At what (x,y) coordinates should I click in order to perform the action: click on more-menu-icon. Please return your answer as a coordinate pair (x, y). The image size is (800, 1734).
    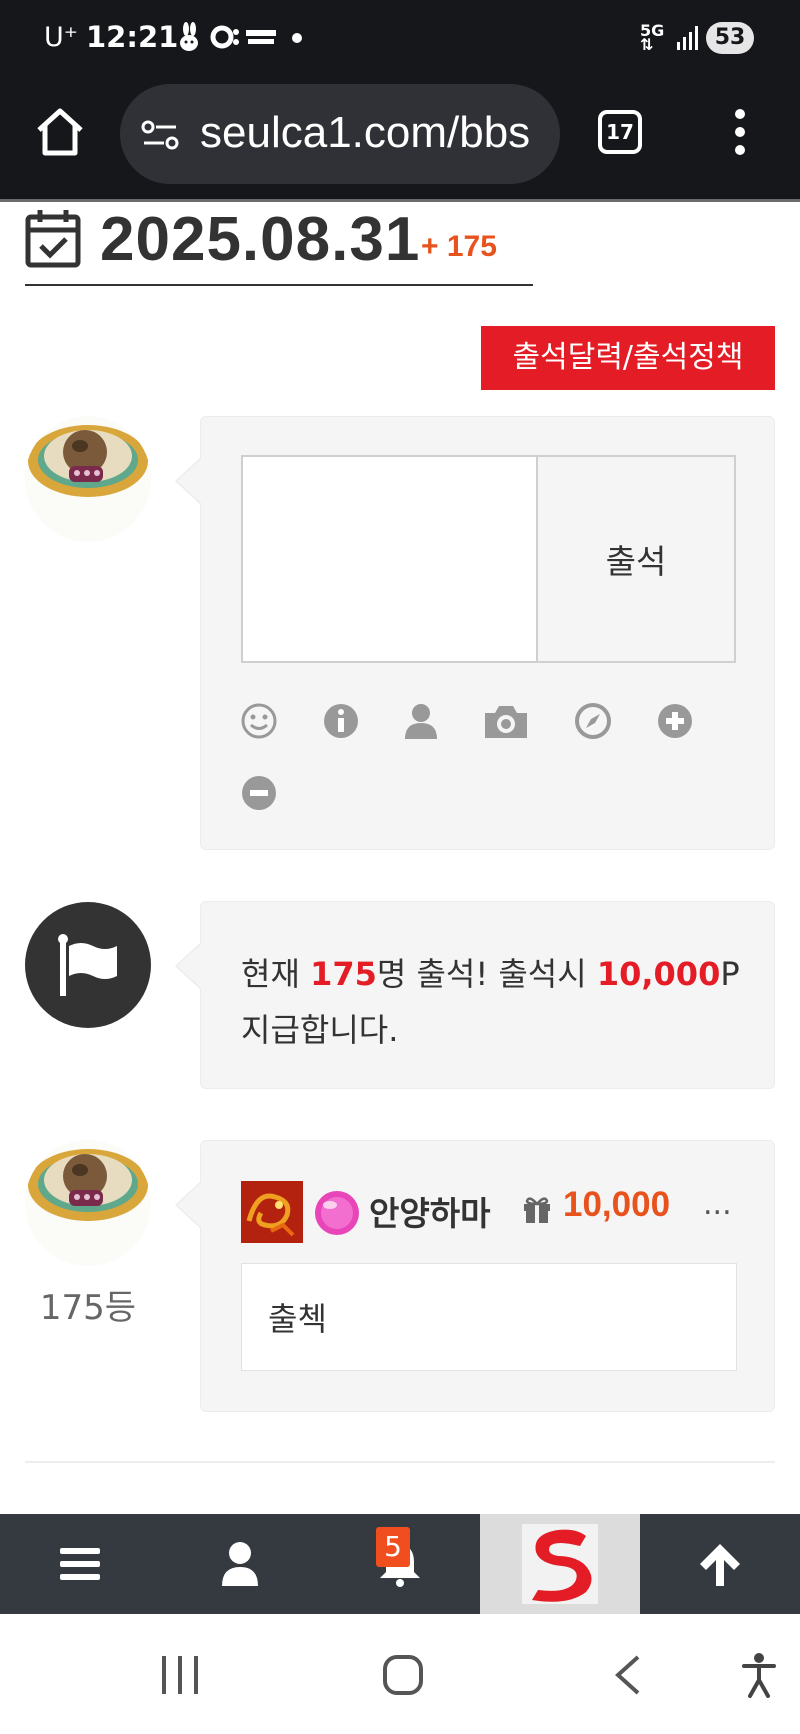
    Looking at the image, I should click on (740, 132).